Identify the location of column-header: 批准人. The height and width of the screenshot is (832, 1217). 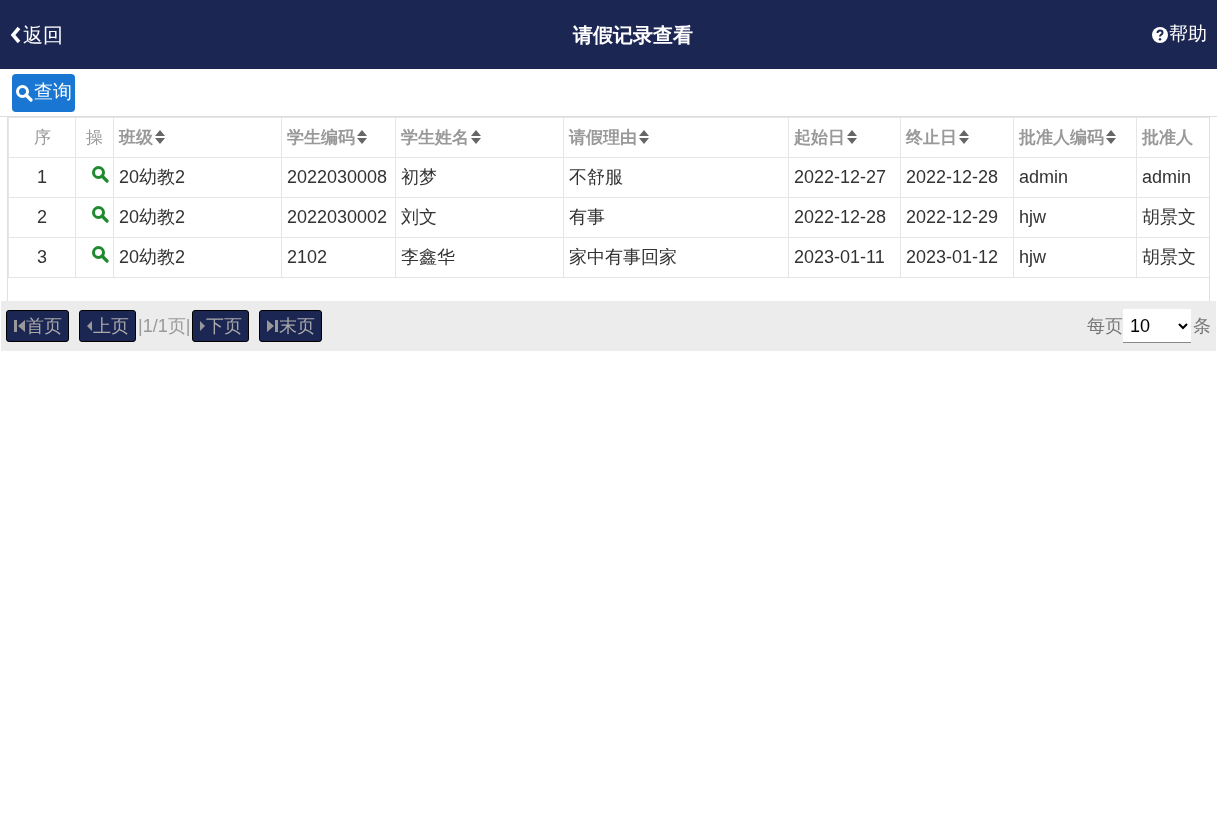
(1172, 137).